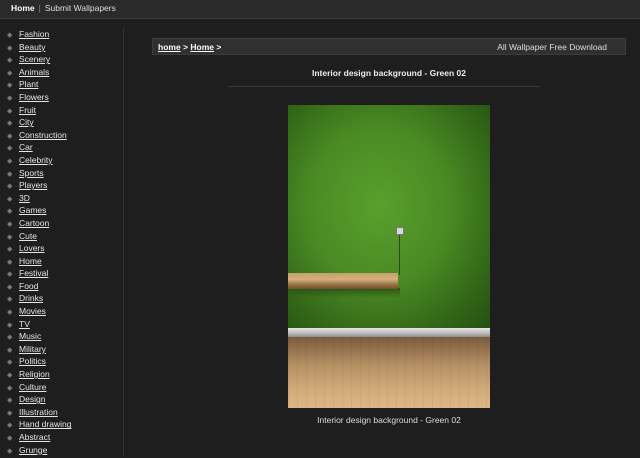  I want to click on sidebar-item-link: TV, so click(24, 324).